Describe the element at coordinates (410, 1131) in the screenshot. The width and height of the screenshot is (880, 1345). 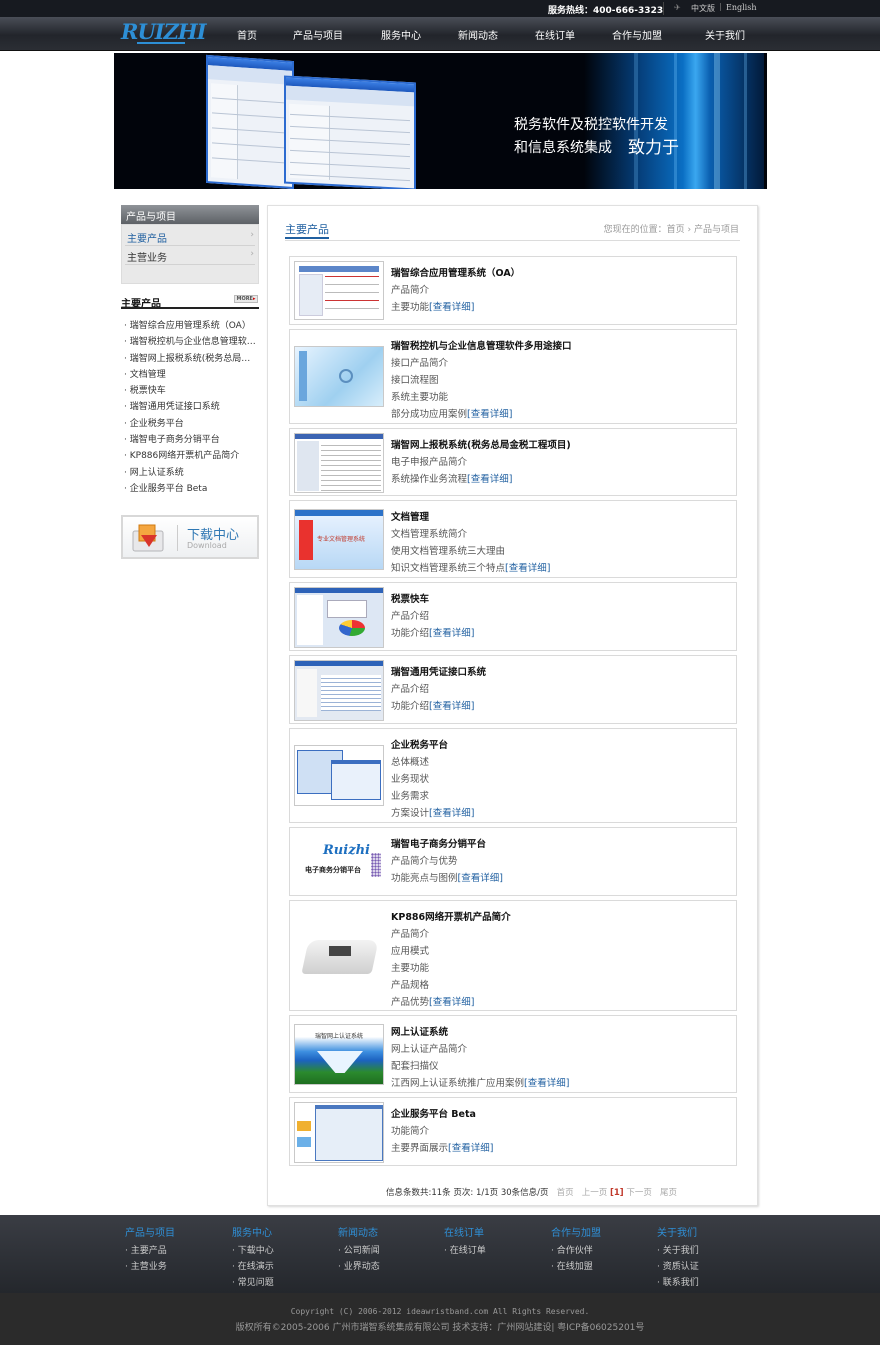
I see `product-line: 功能简介` at that location.